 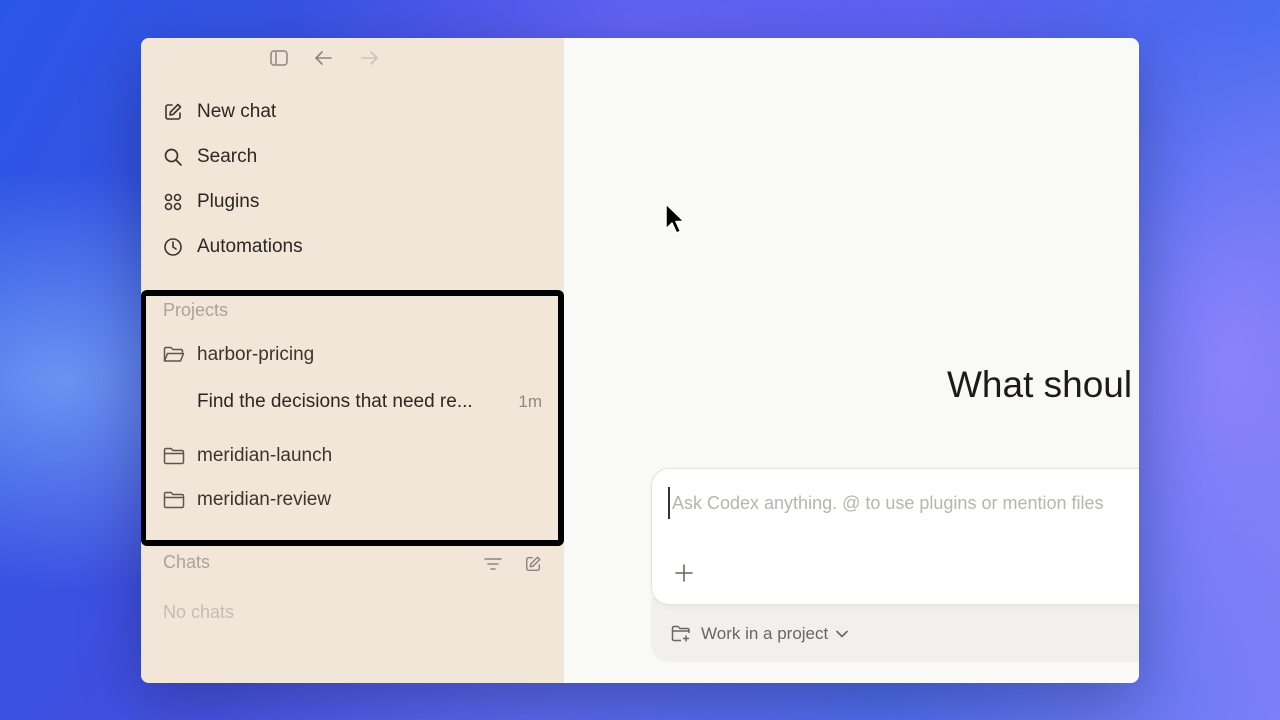 What do you see at coordinates (676, 221) in the screenshot?
I see `mouse-cursor-icon` at bounding box center [676, 221].